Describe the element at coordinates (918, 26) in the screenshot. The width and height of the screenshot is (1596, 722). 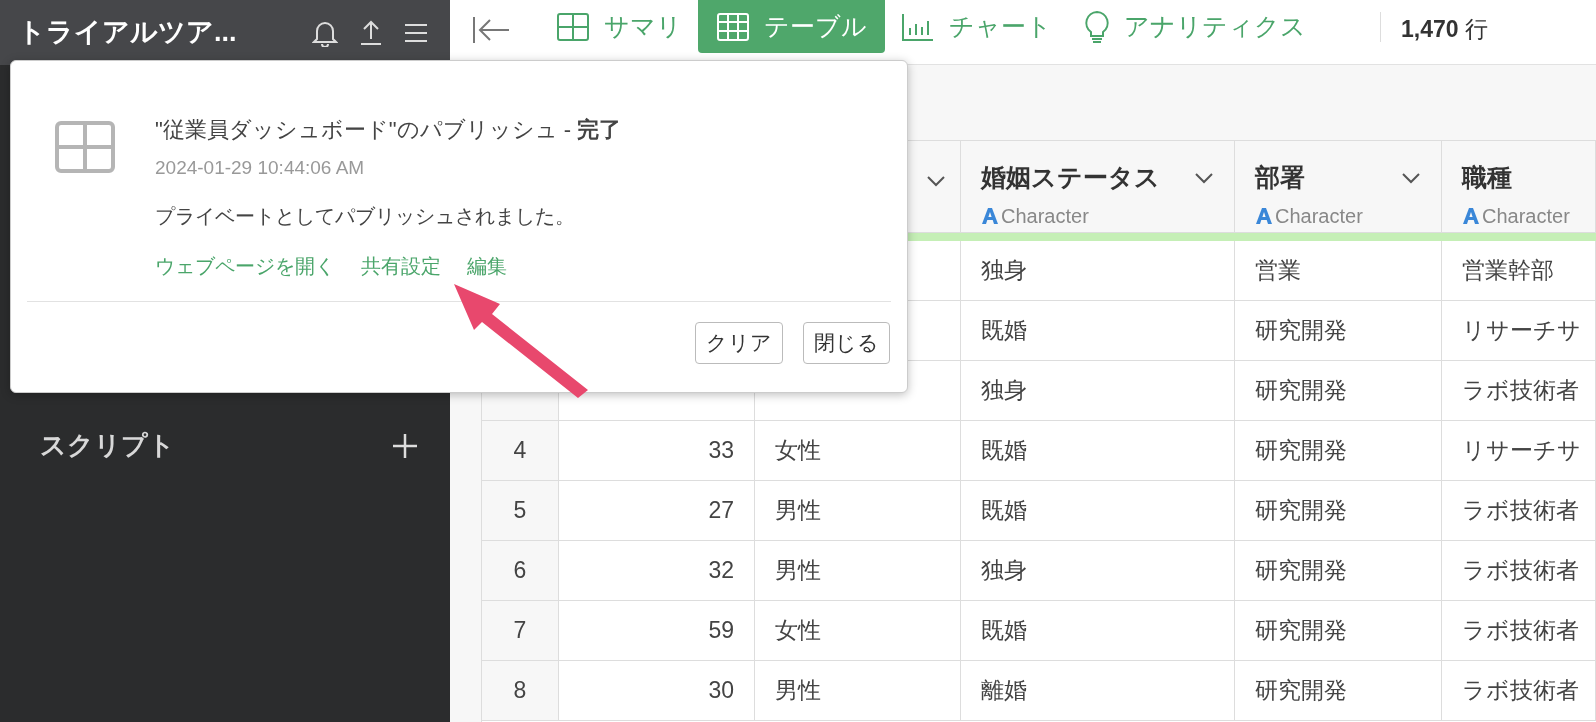
I see `bar-chart-icon` at that location.